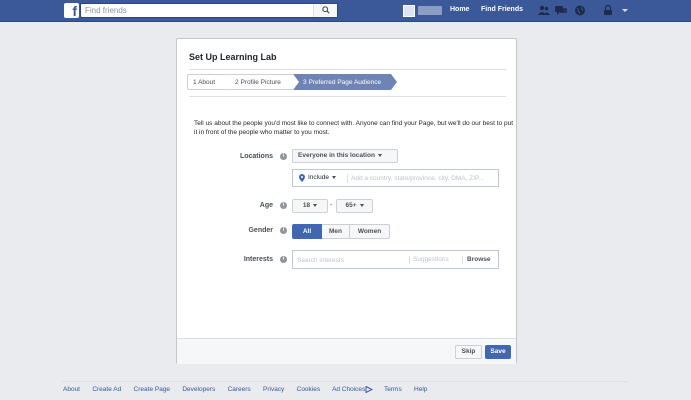 This screenshot has height=400, width=691. I want to click on skip-button: Skip, so click(468, 352).